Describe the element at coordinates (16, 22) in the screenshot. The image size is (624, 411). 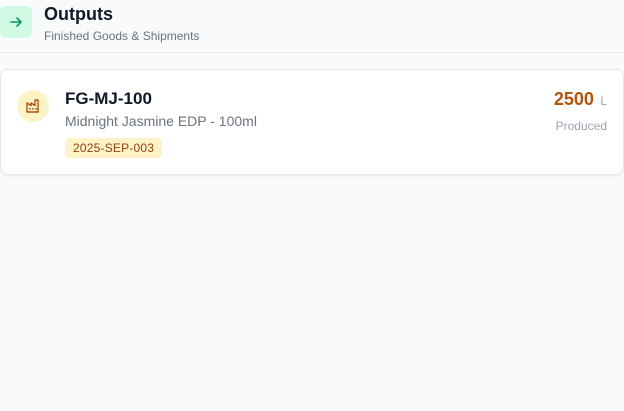
I see `arrow-right-icon` at that location.